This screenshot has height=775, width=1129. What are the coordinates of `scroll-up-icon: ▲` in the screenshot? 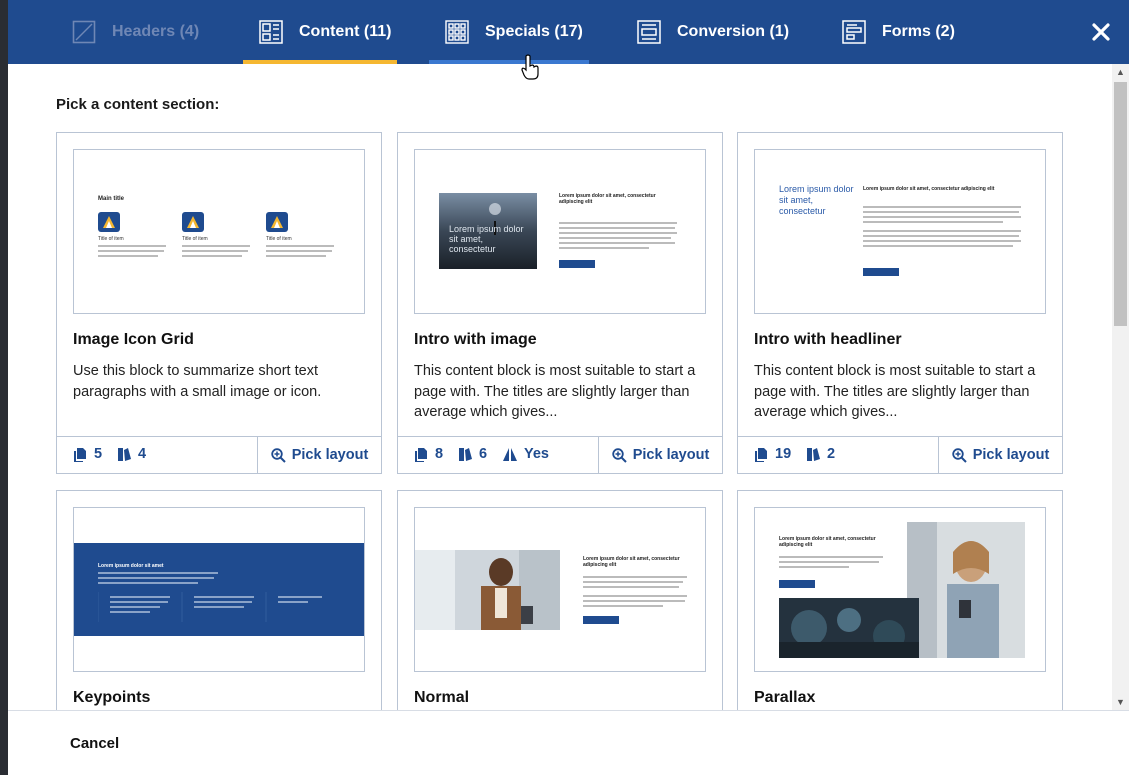 It's located at (1120, 72).